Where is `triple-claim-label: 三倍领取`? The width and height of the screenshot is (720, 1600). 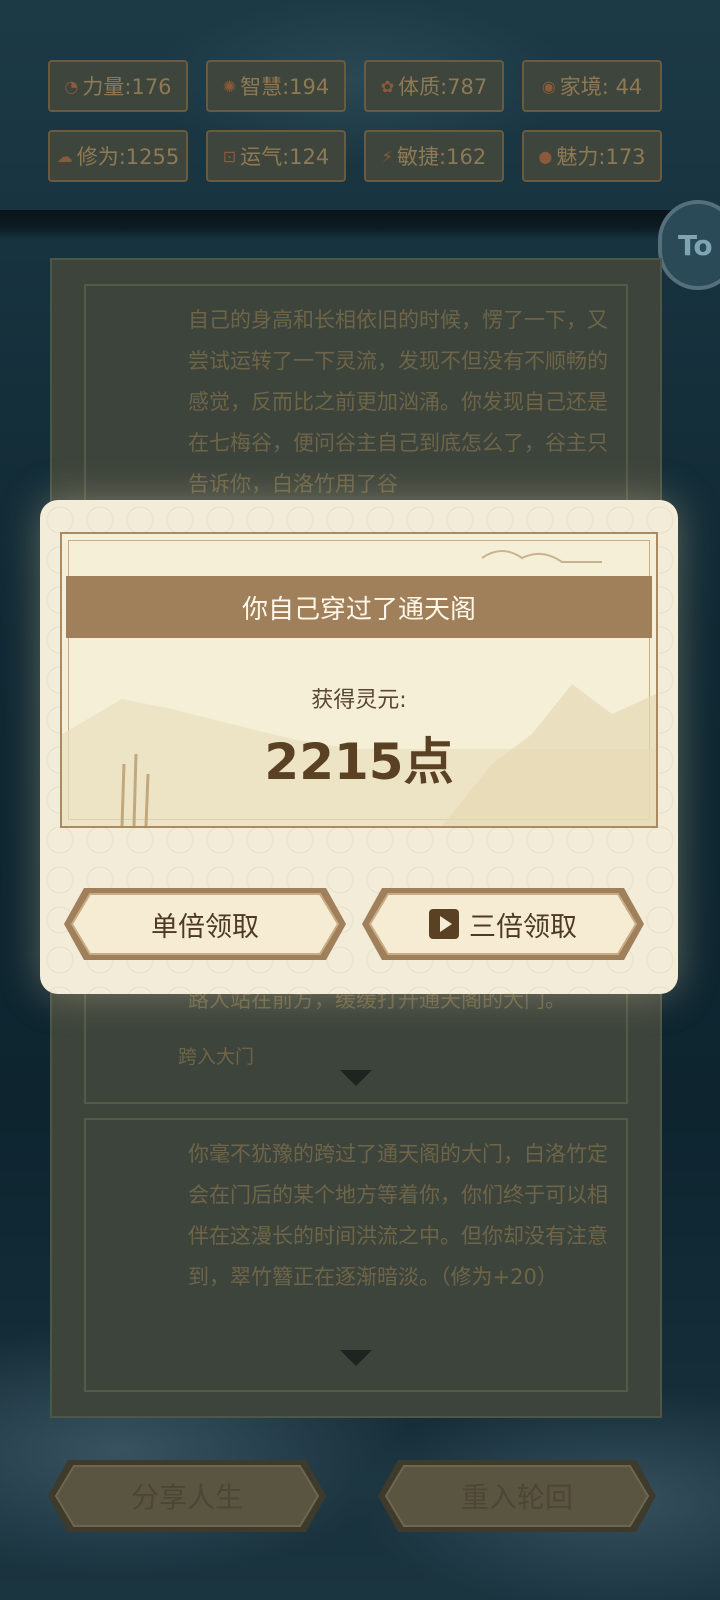
triple-claim-label: 三倍领取 is located at coordinates (523, 927).